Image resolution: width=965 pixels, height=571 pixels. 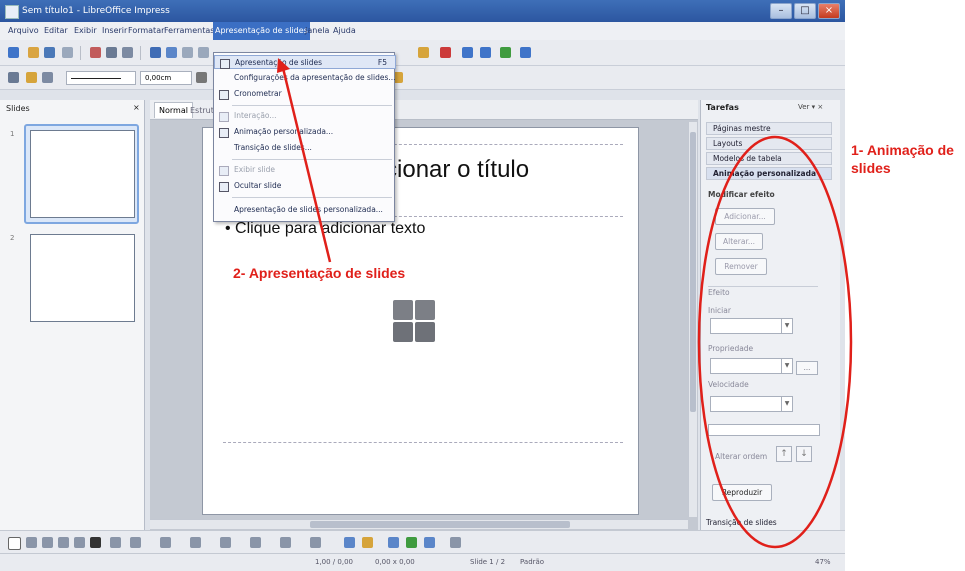 I want to click on task-panel-highlight-ellipse, so click(x=775, y=342).